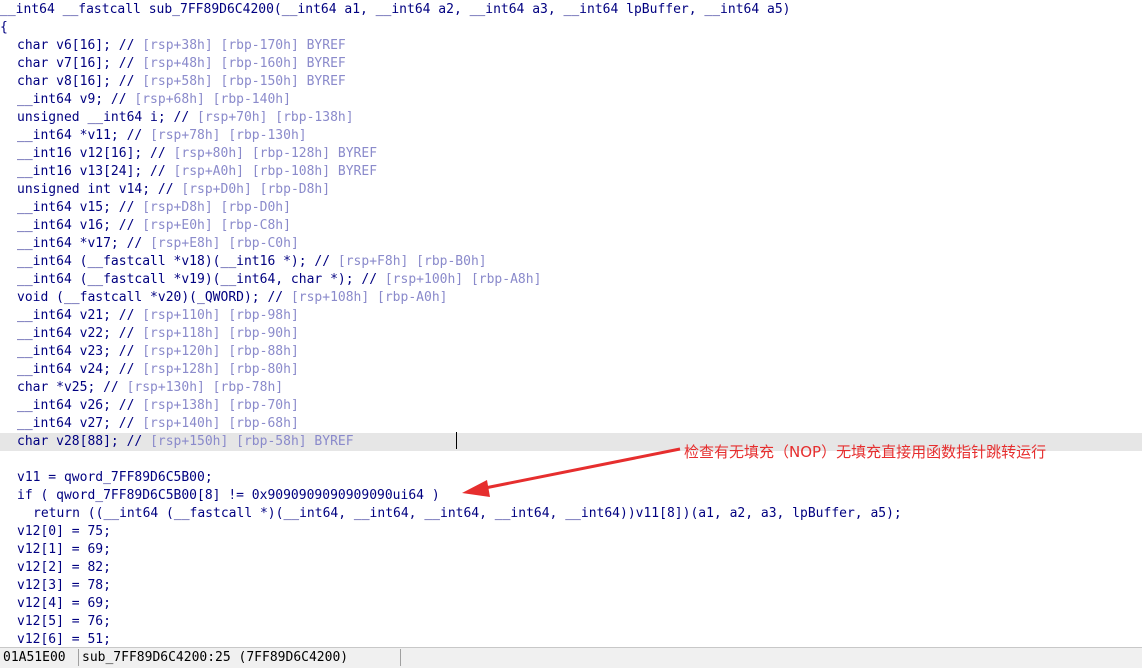  Describe the element at coordinates (80, 405) in the screenshot. I see `code-text: __int64 v26; //` at that location.